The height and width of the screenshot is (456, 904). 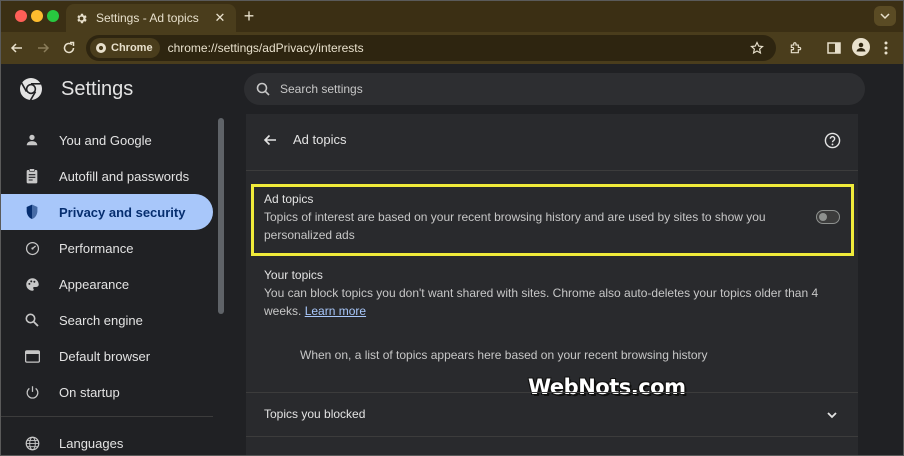 I want to click on side-panel-button, so click(x=834, y=48).